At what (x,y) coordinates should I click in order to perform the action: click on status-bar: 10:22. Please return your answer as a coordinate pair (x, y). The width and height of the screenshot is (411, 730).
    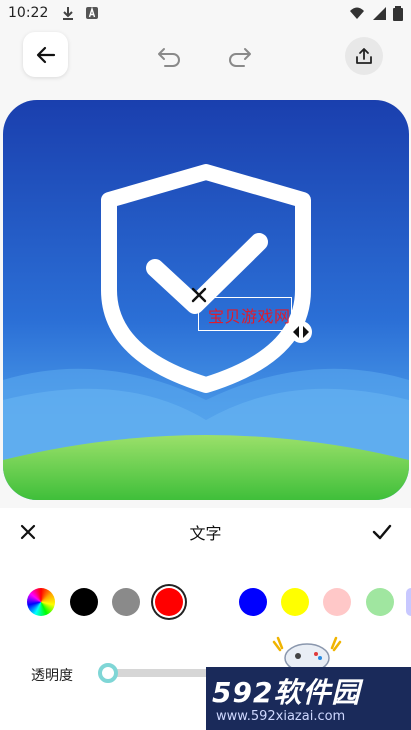
    Looking at the image, I should click on (205, 14).